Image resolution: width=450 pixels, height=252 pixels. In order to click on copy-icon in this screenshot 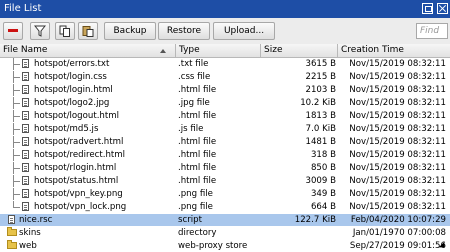, I will do `click(64, 31)`.